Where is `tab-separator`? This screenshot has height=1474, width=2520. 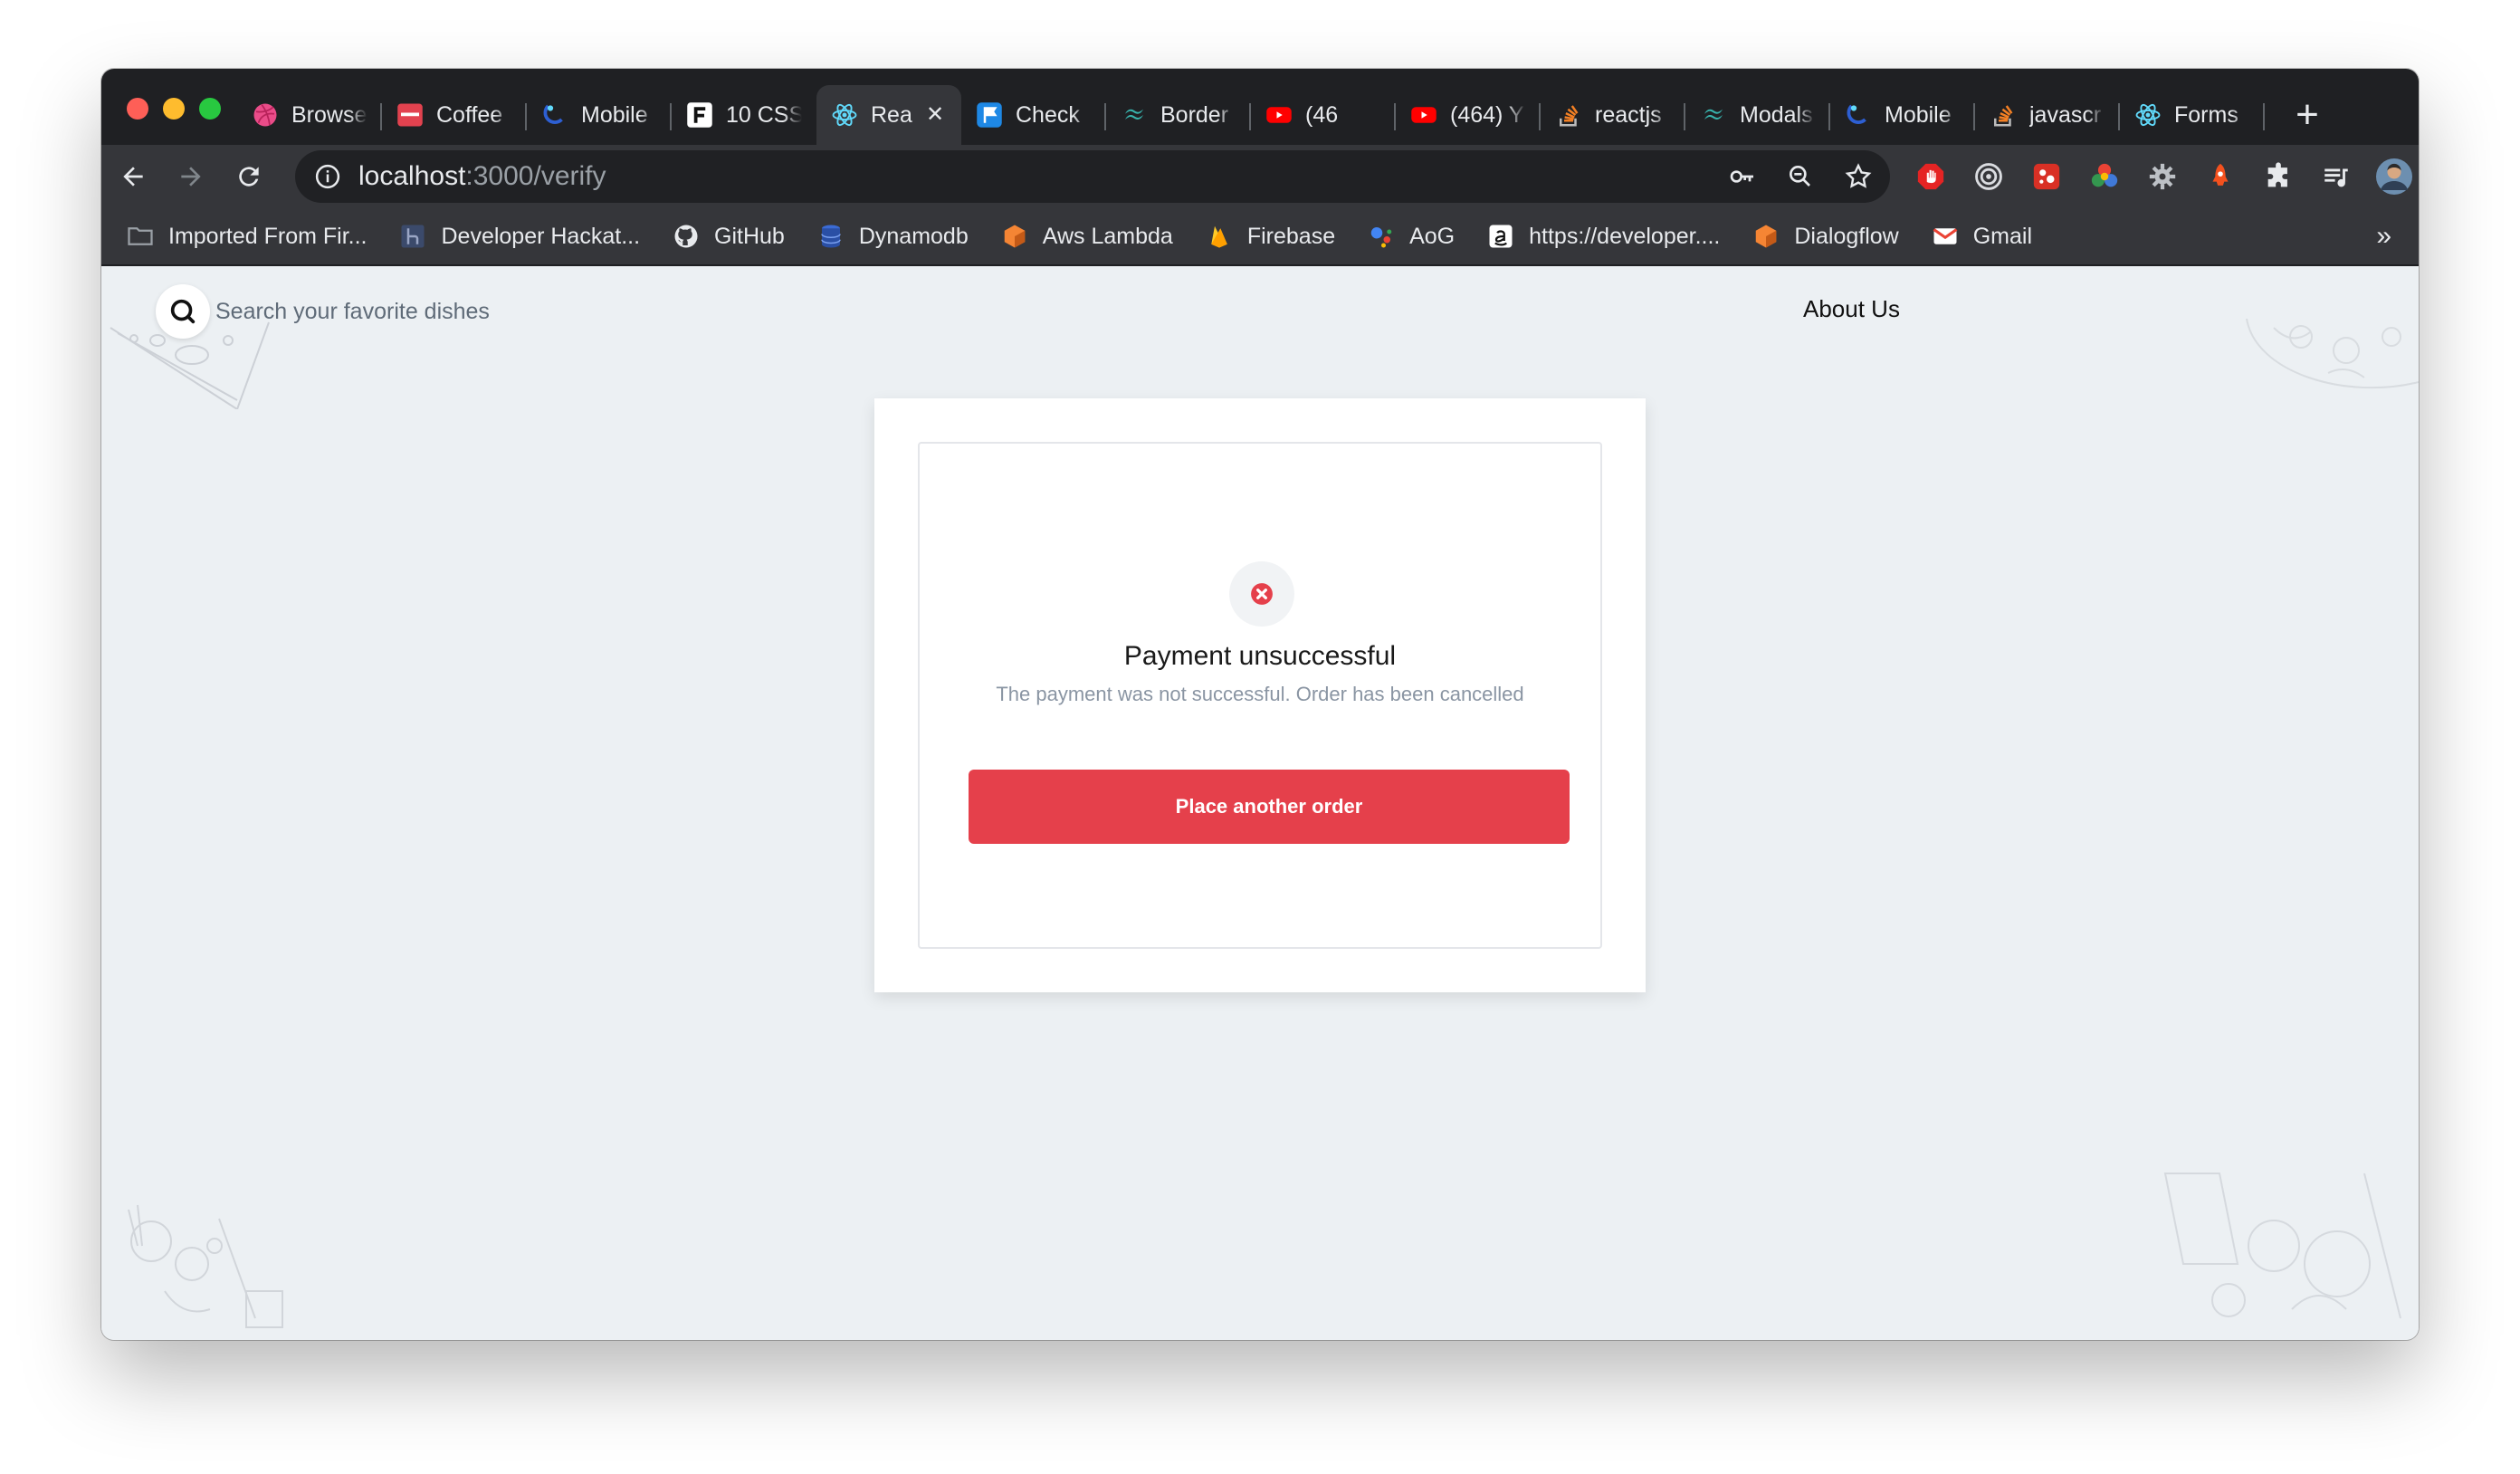
tab-separator is located at coordinates (2264, 116).